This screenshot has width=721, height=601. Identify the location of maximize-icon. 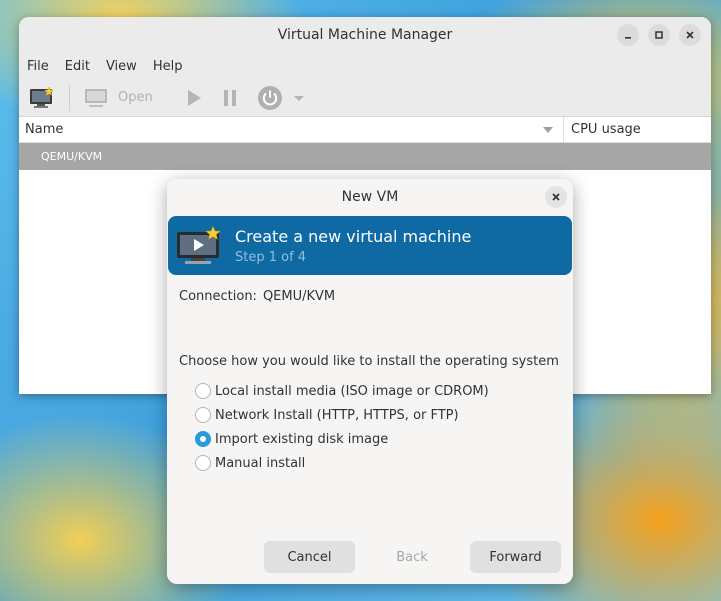
(659, 35).